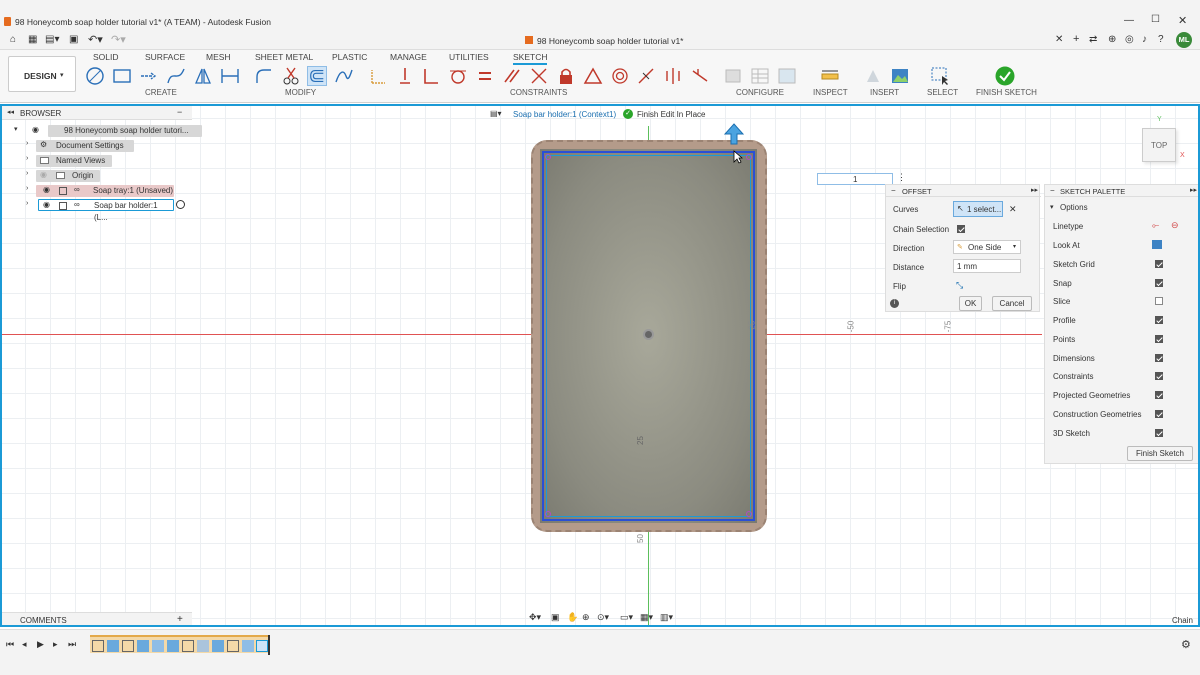  Describe the element at coordinates (1159, 414) in the screenshot. I see `construction-geometries-checkbox` at that location.